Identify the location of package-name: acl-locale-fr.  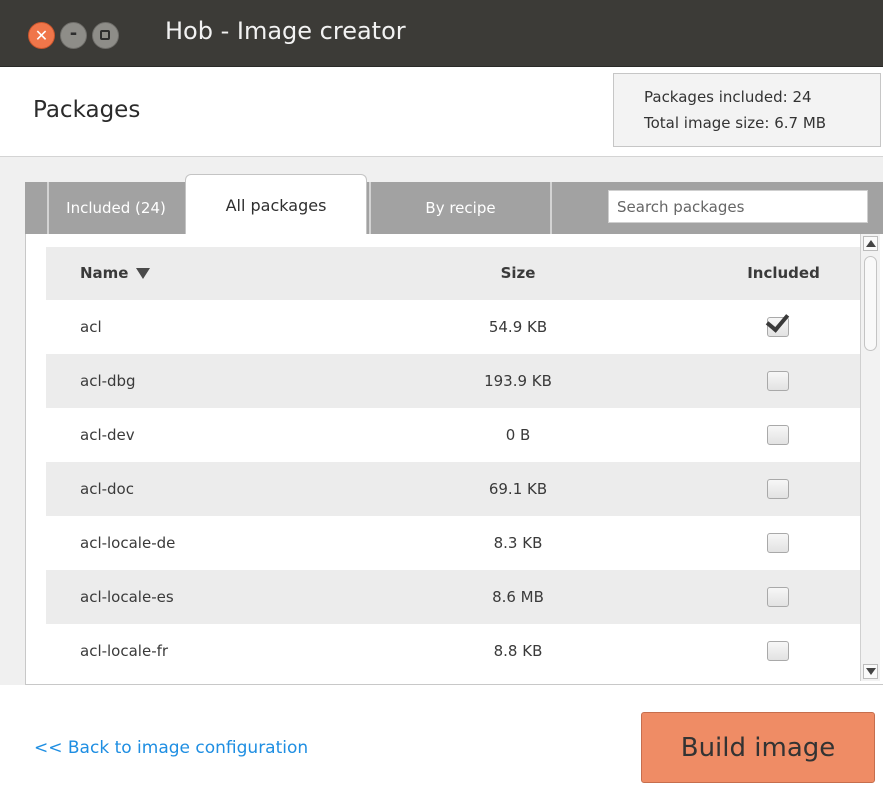
(124, 651).